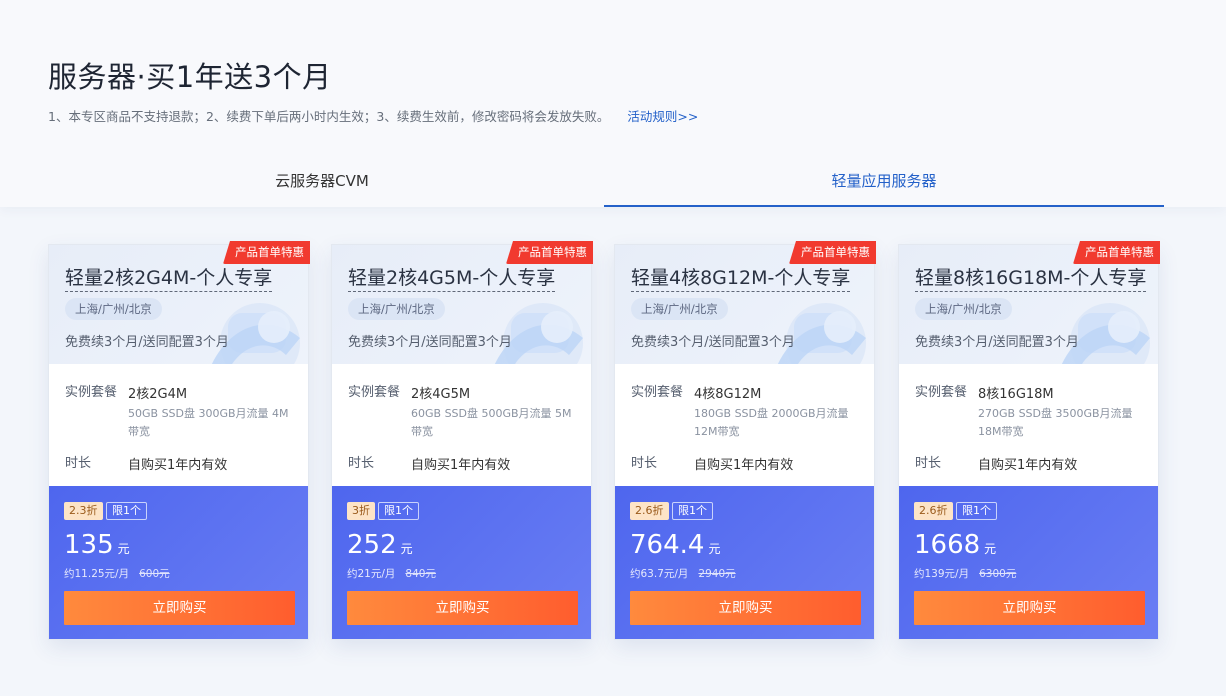 The image size is (1226, 696). What do you see at coordinates (744, 562) in the screenshot?
I see `price-panel: 2.6折 限1个 764.4 元 约63.7元/月 2940元 立即购买` at bounding box center [744, 562].